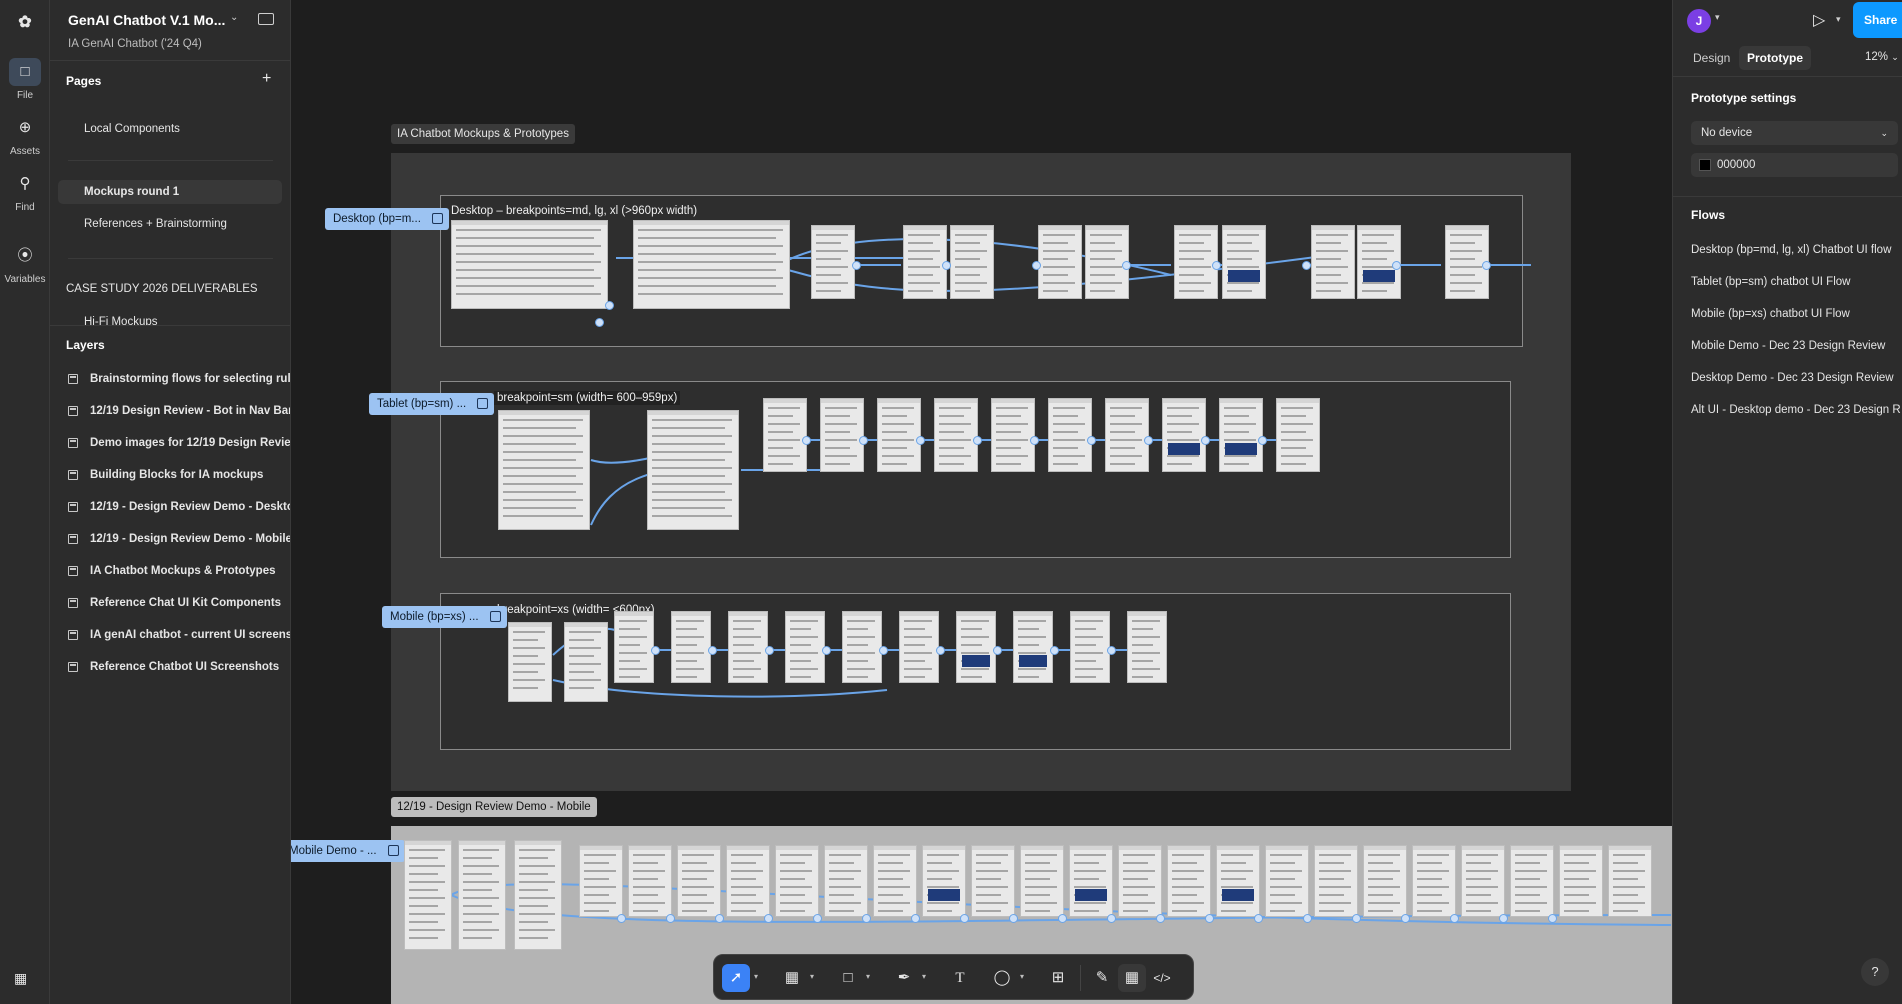 Image resolution: width=1902 pixels, height=1004 pixels. What do you see at coordinates (170, 571) in the screenshot?
I see `layer-item: IA Chatbot Mockups & Prototypes` at bounding box center [170, 571].